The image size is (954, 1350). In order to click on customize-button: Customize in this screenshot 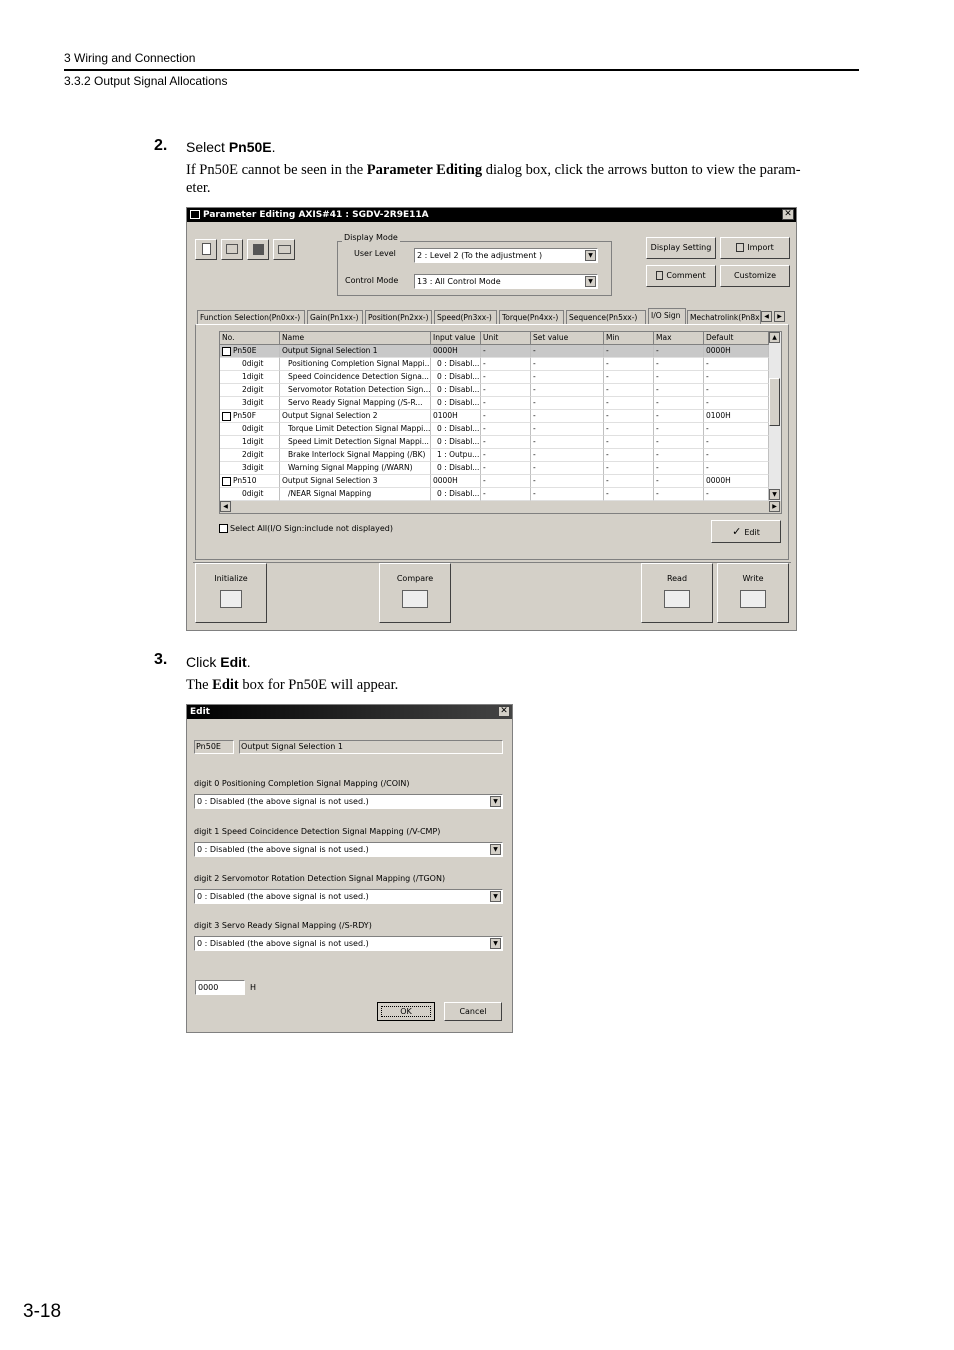, I will do `click(755, 276)`.